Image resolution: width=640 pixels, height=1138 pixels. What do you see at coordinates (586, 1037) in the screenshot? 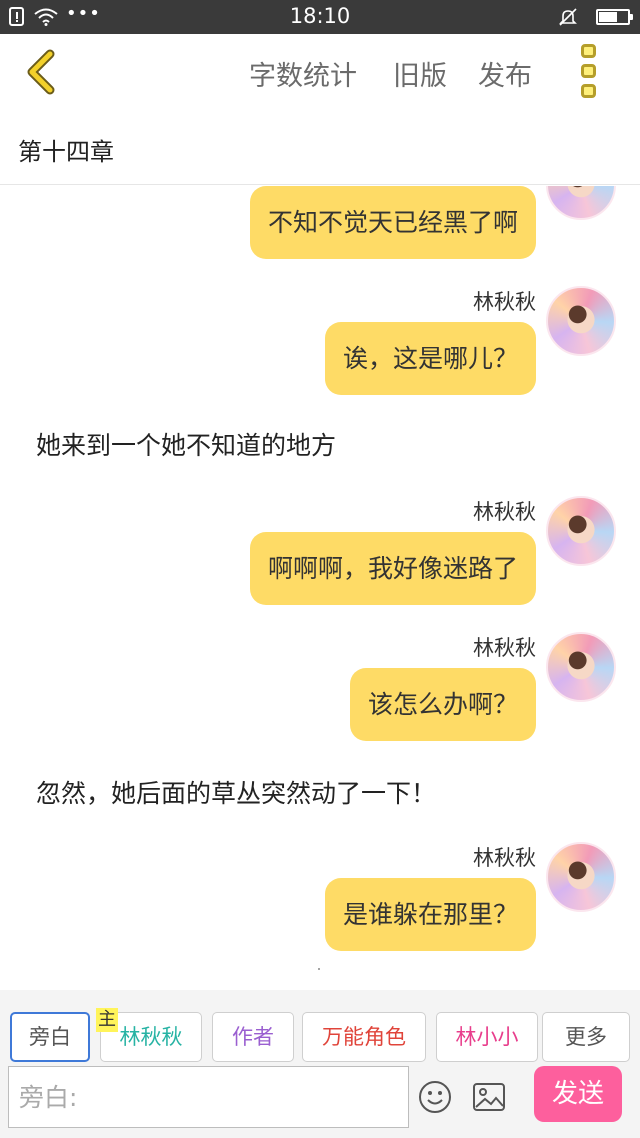
I see `role-more: 更多` at bounding box center [586, 1037].